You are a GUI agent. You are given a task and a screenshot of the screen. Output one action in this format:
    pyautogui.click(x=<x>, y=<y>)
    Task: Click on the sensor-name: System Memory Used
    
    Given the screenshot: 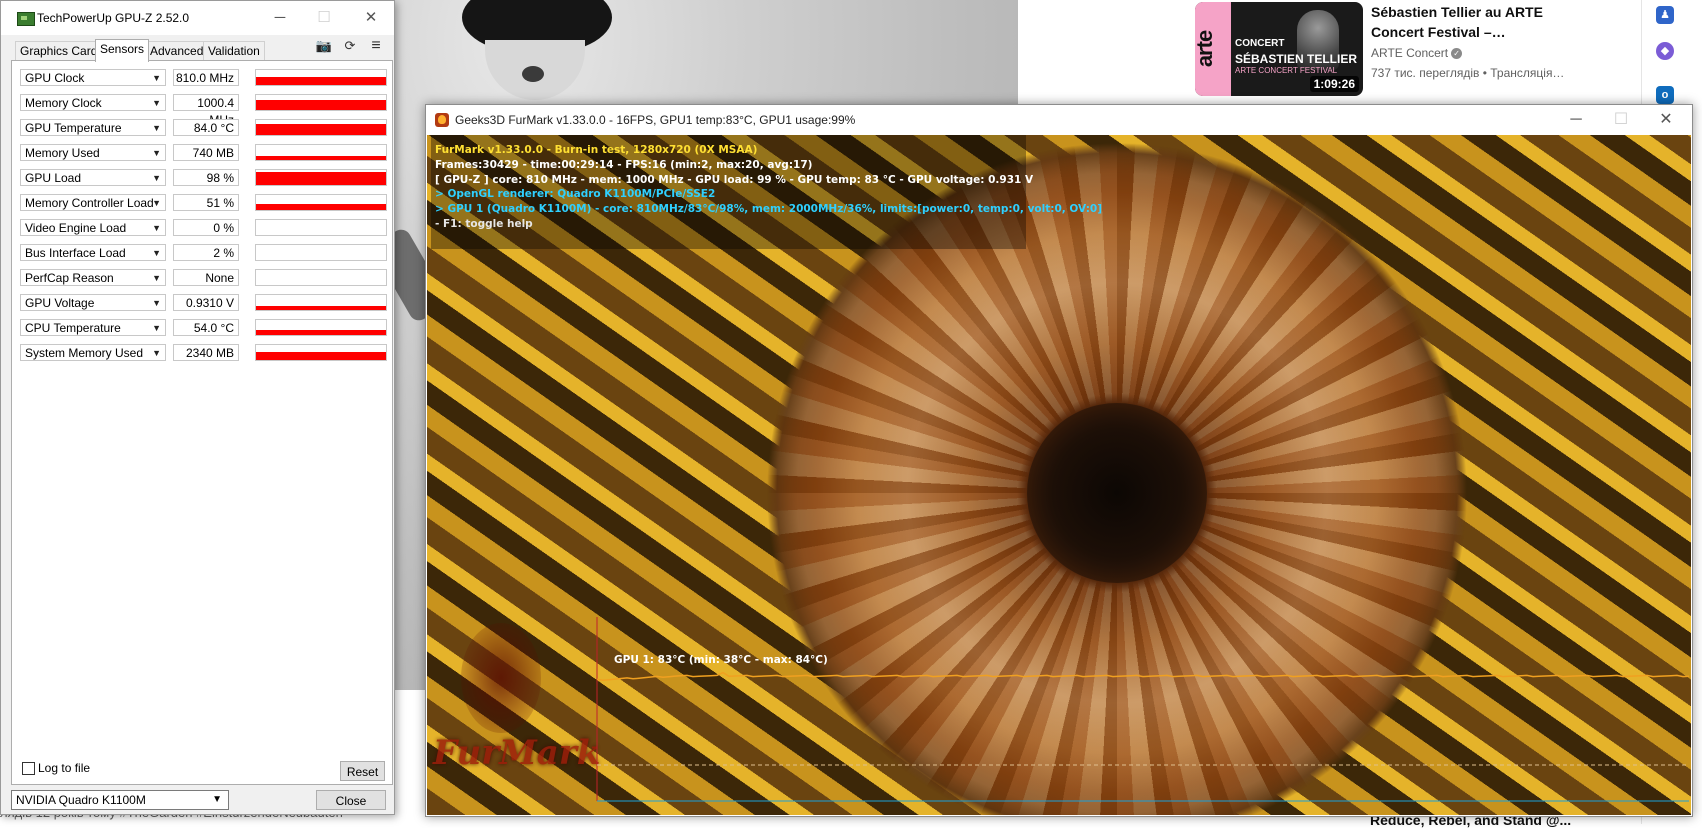 What is the action you would take?
    pyautogui.click(x=84, y=353)
    